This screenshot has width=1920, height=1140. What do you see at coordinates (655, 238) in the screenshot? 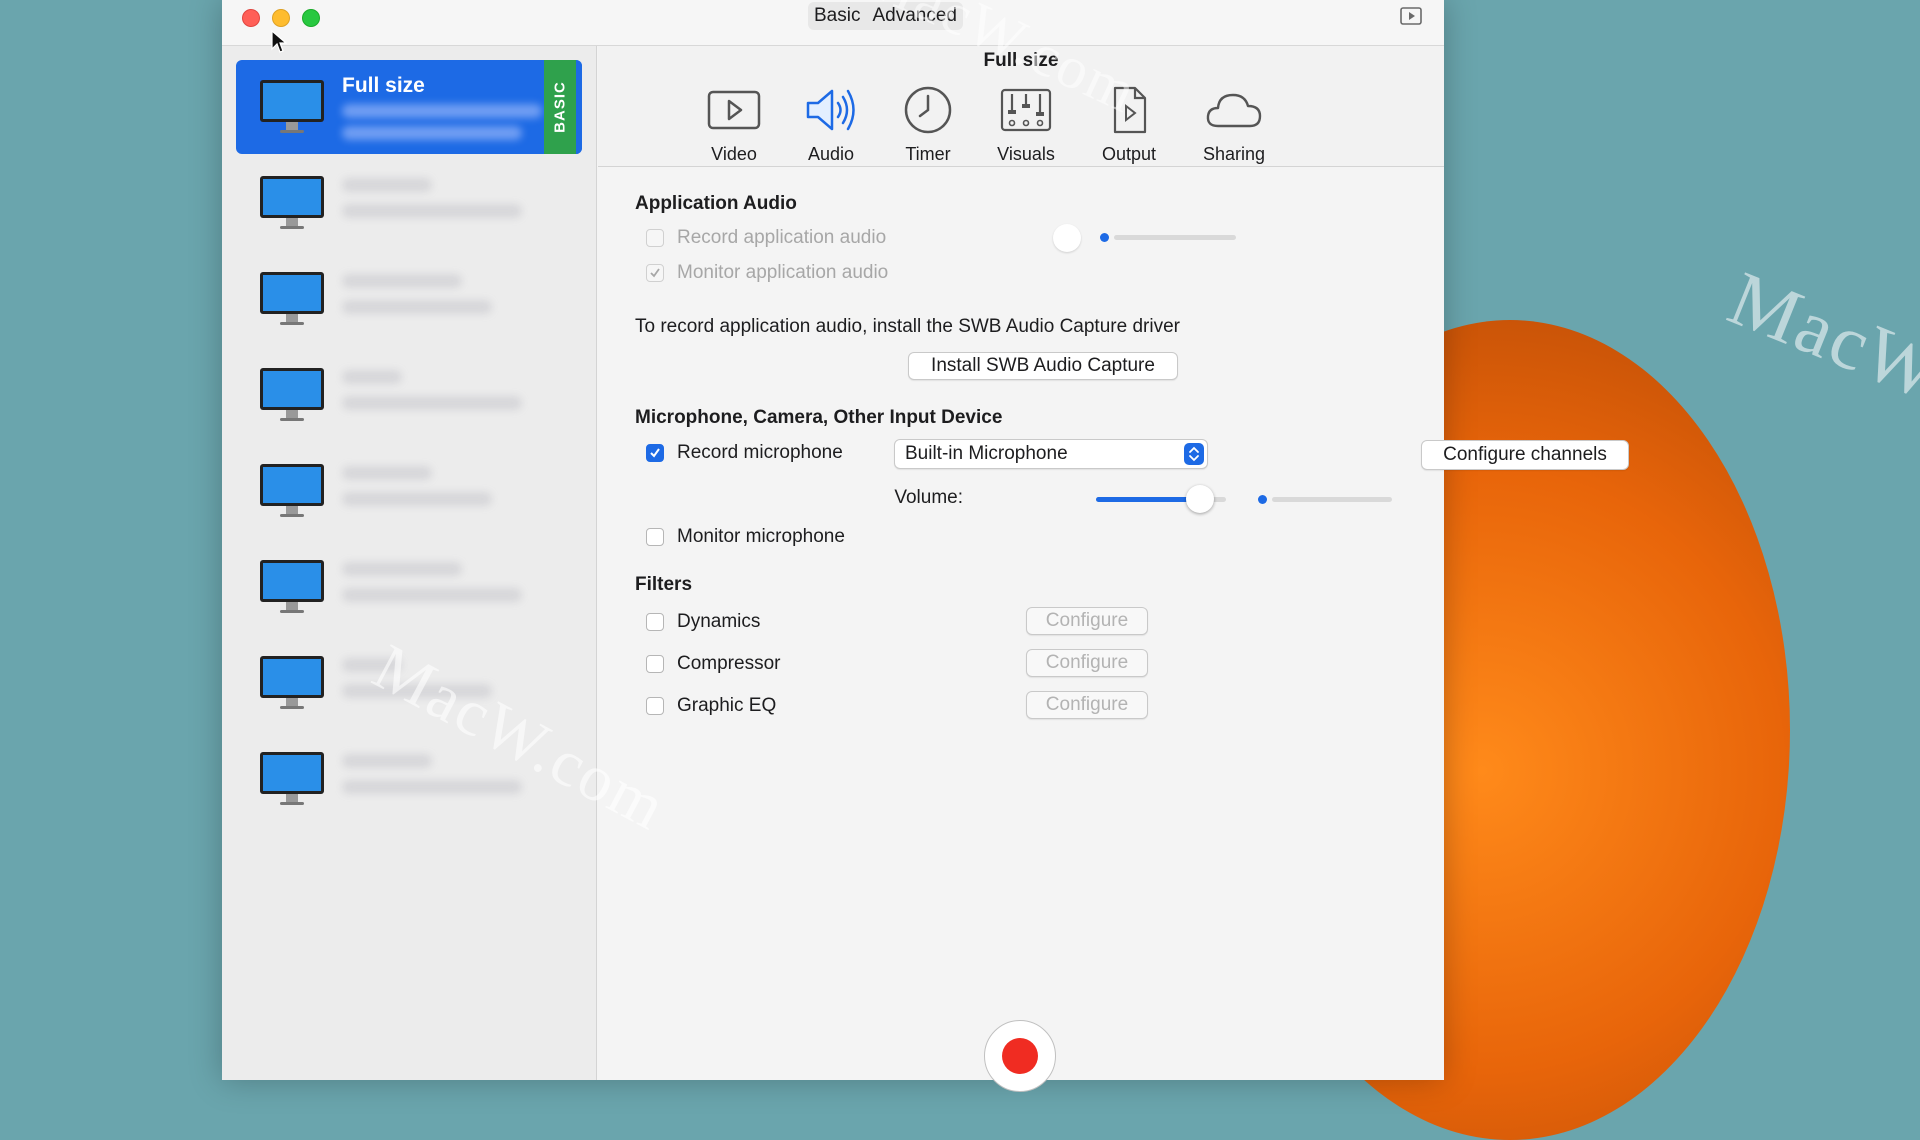
I see `record-app-audio-checkbox` at bounding box center [655, 238].